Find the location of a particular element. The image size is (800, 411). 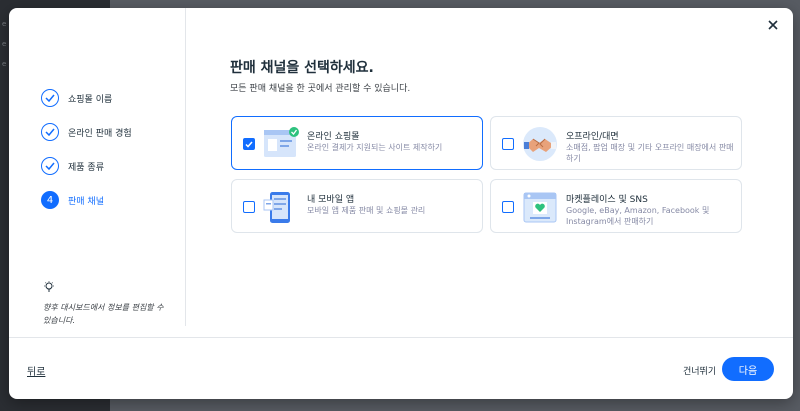

step-store-name: 쇼핑몰 이름 is located at coordinates (76, 98).